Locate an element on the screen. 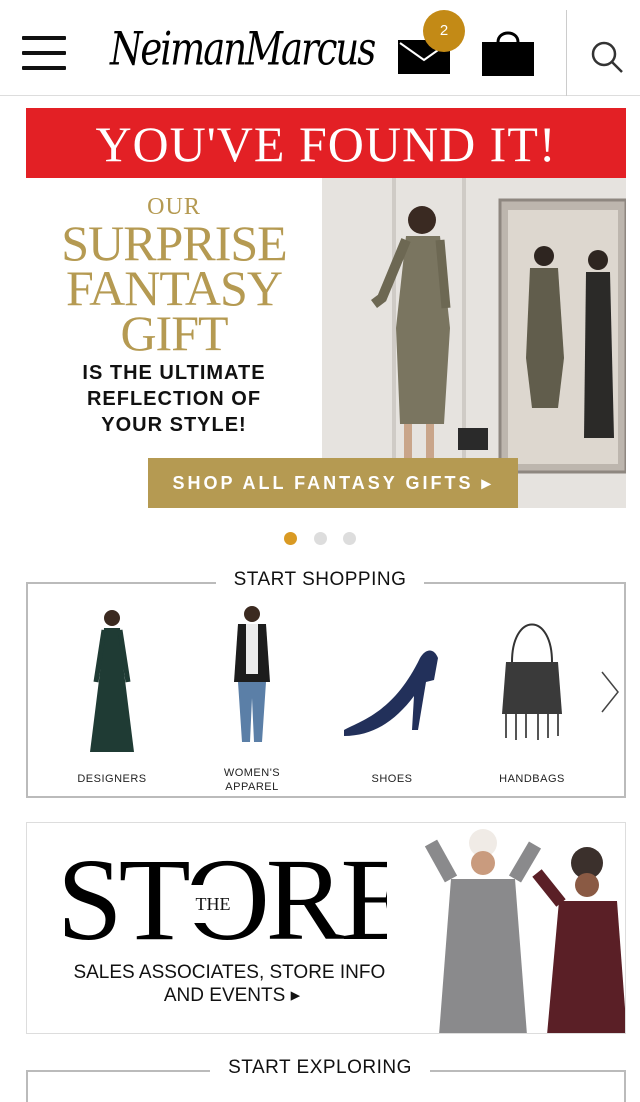 This screenshot has width=640, height=1102. shop-all-fantasy-gifts-button: SHOP ALL FANTASY GIFTS ▸ is located at coordinates (333, 483).